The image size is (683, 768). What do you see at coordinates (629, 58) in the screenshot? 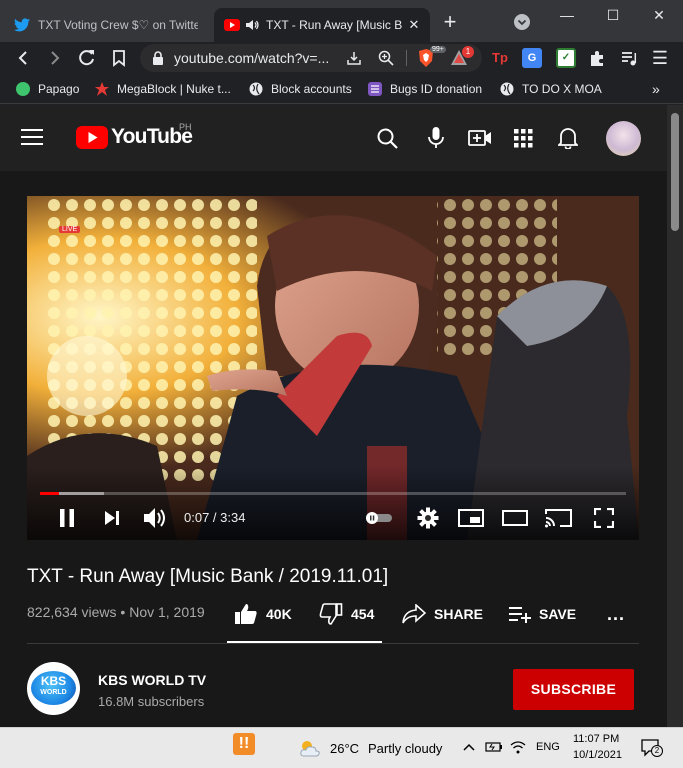
I see `media-controls-icon` at bounding box center [629, 58].